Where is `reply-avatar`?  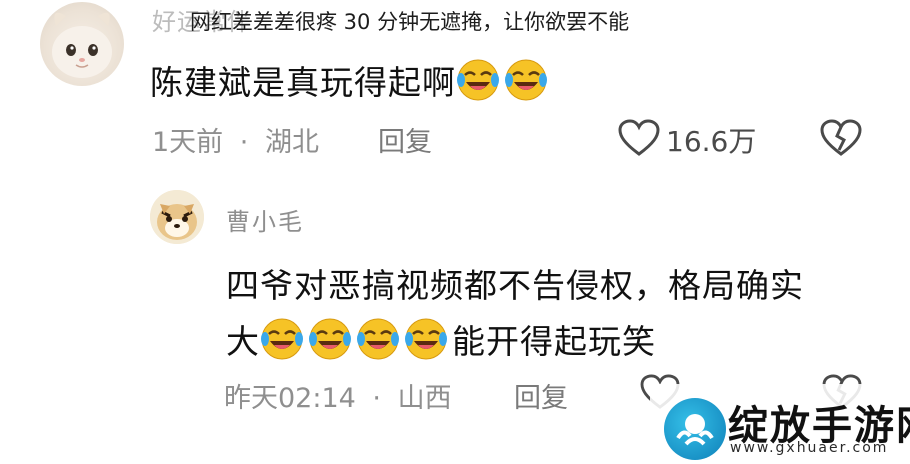
reply-avatar is located at coordinates (177, 217).